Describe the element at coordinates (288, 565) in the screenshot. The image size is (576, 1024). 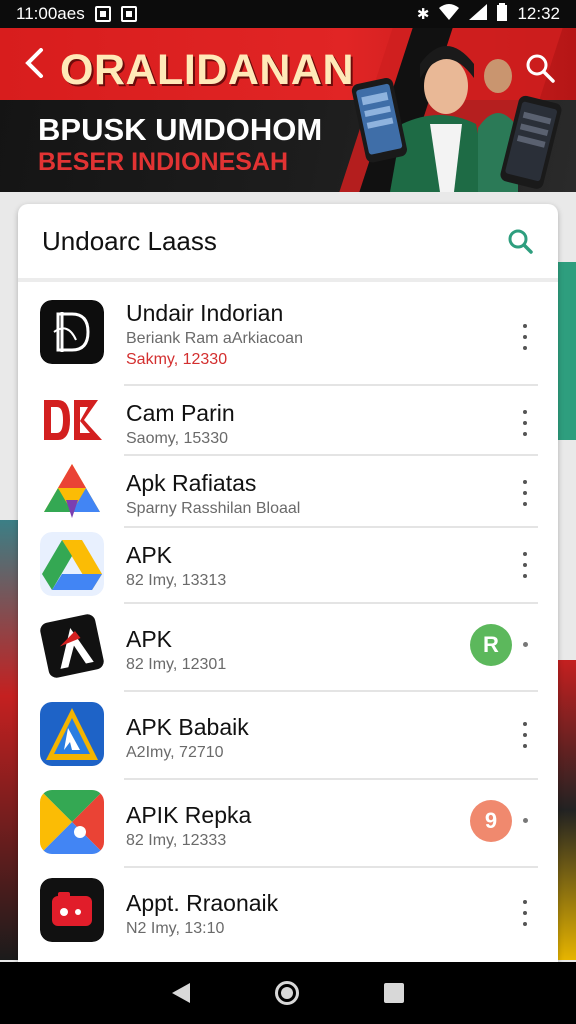
I see `list-item: APK 82 Imy, 13313` at that location.